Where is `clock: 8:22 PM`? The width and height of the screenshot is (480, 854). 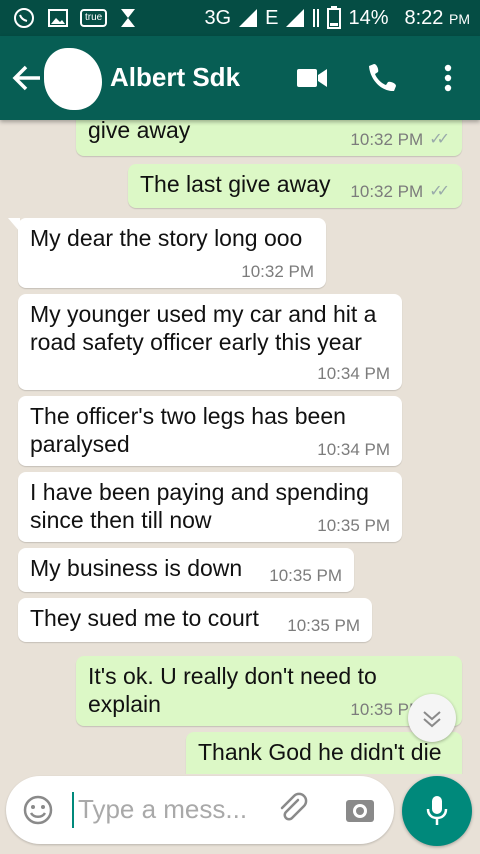
clock: 8:22 PM is located at coordinates (437, 17).